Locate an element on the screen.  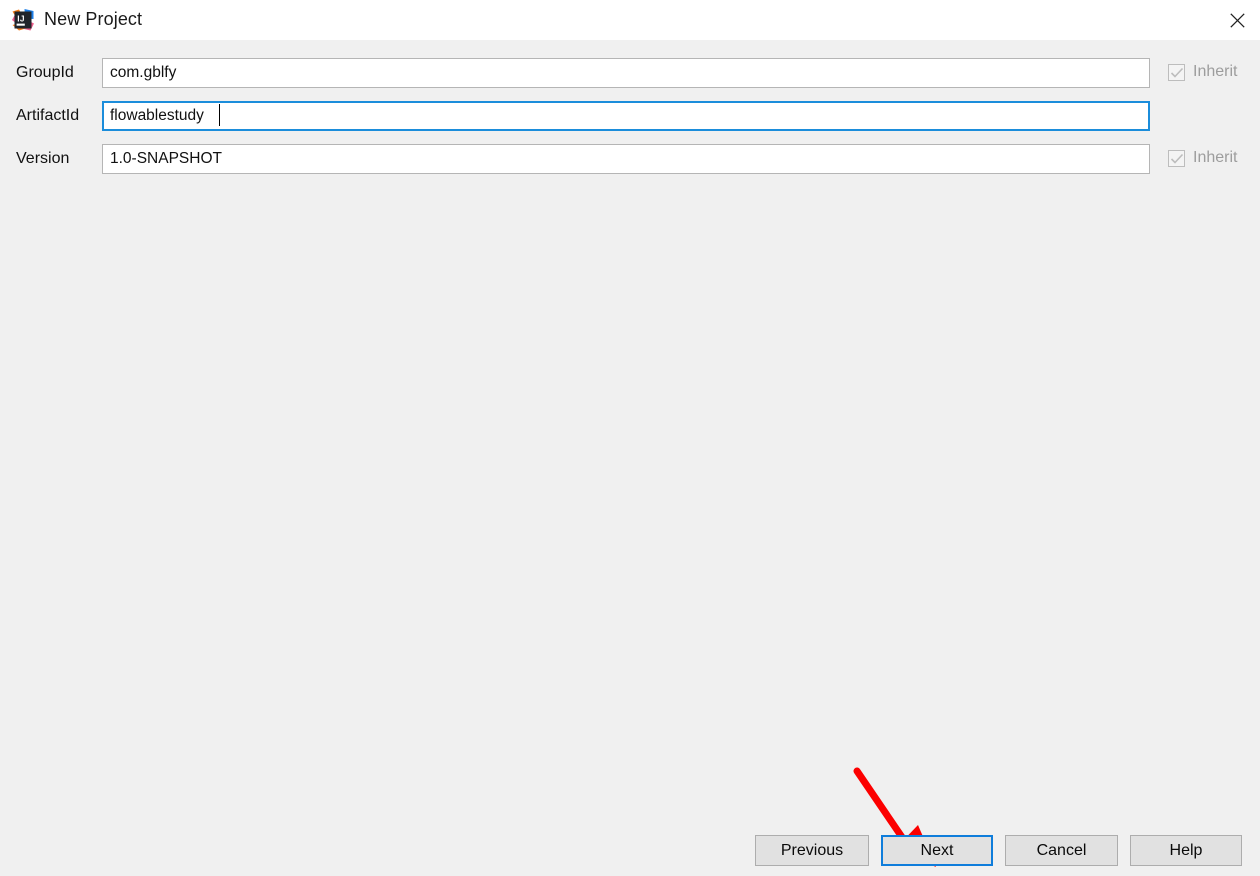
intellij-idea-icon: IJ is located at coordinates (23, 20).